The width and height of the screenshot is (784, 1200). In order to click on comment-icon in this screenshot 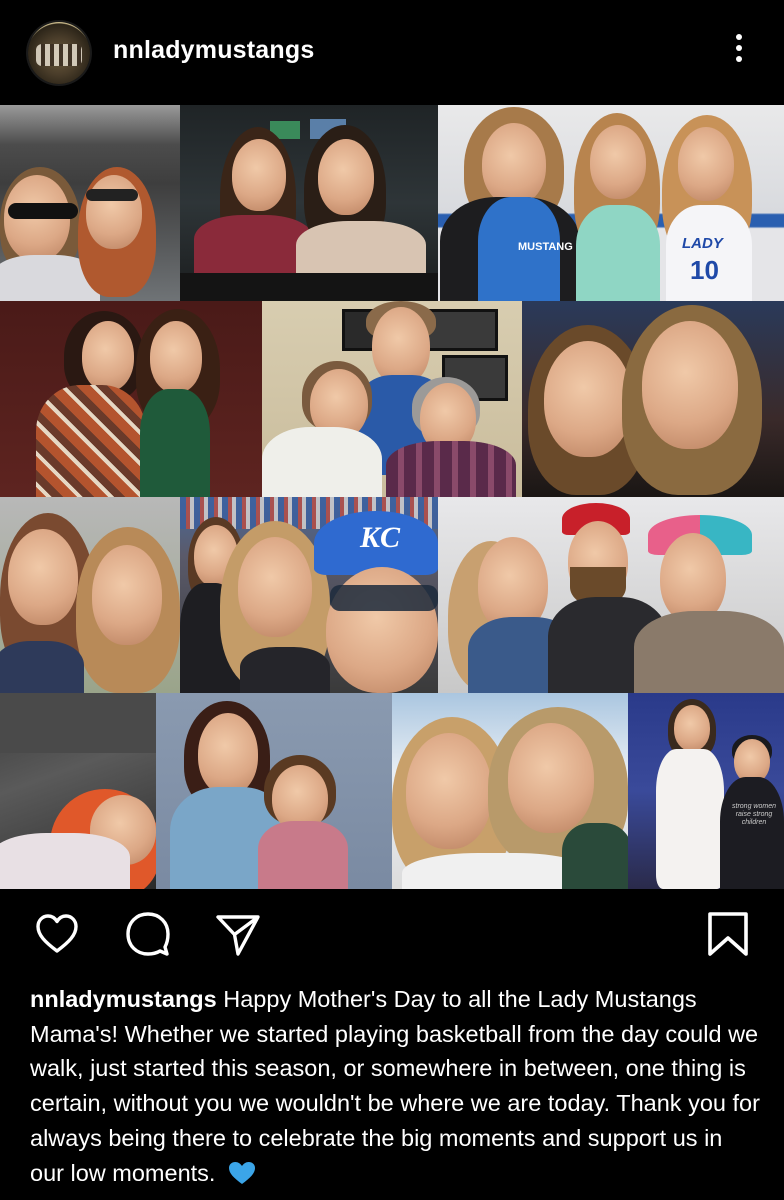, I will do `click(148, 934)`.